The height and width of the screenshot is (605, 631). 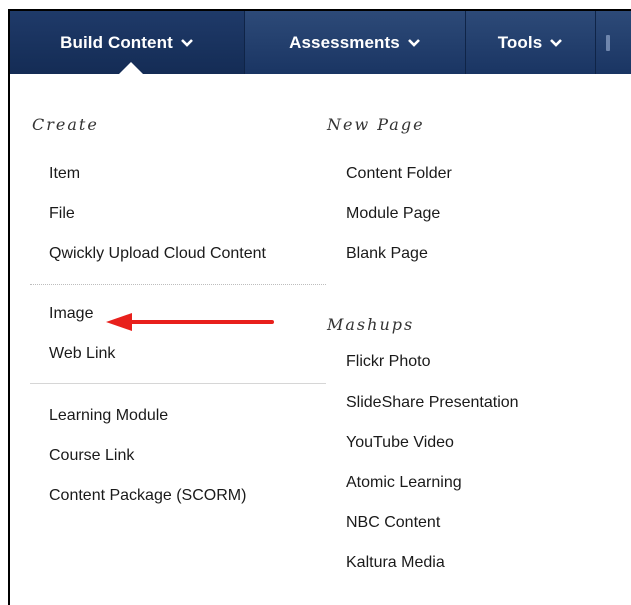 I want to click on menu-item-course-link: Course Link, so click(x=91, y=456).